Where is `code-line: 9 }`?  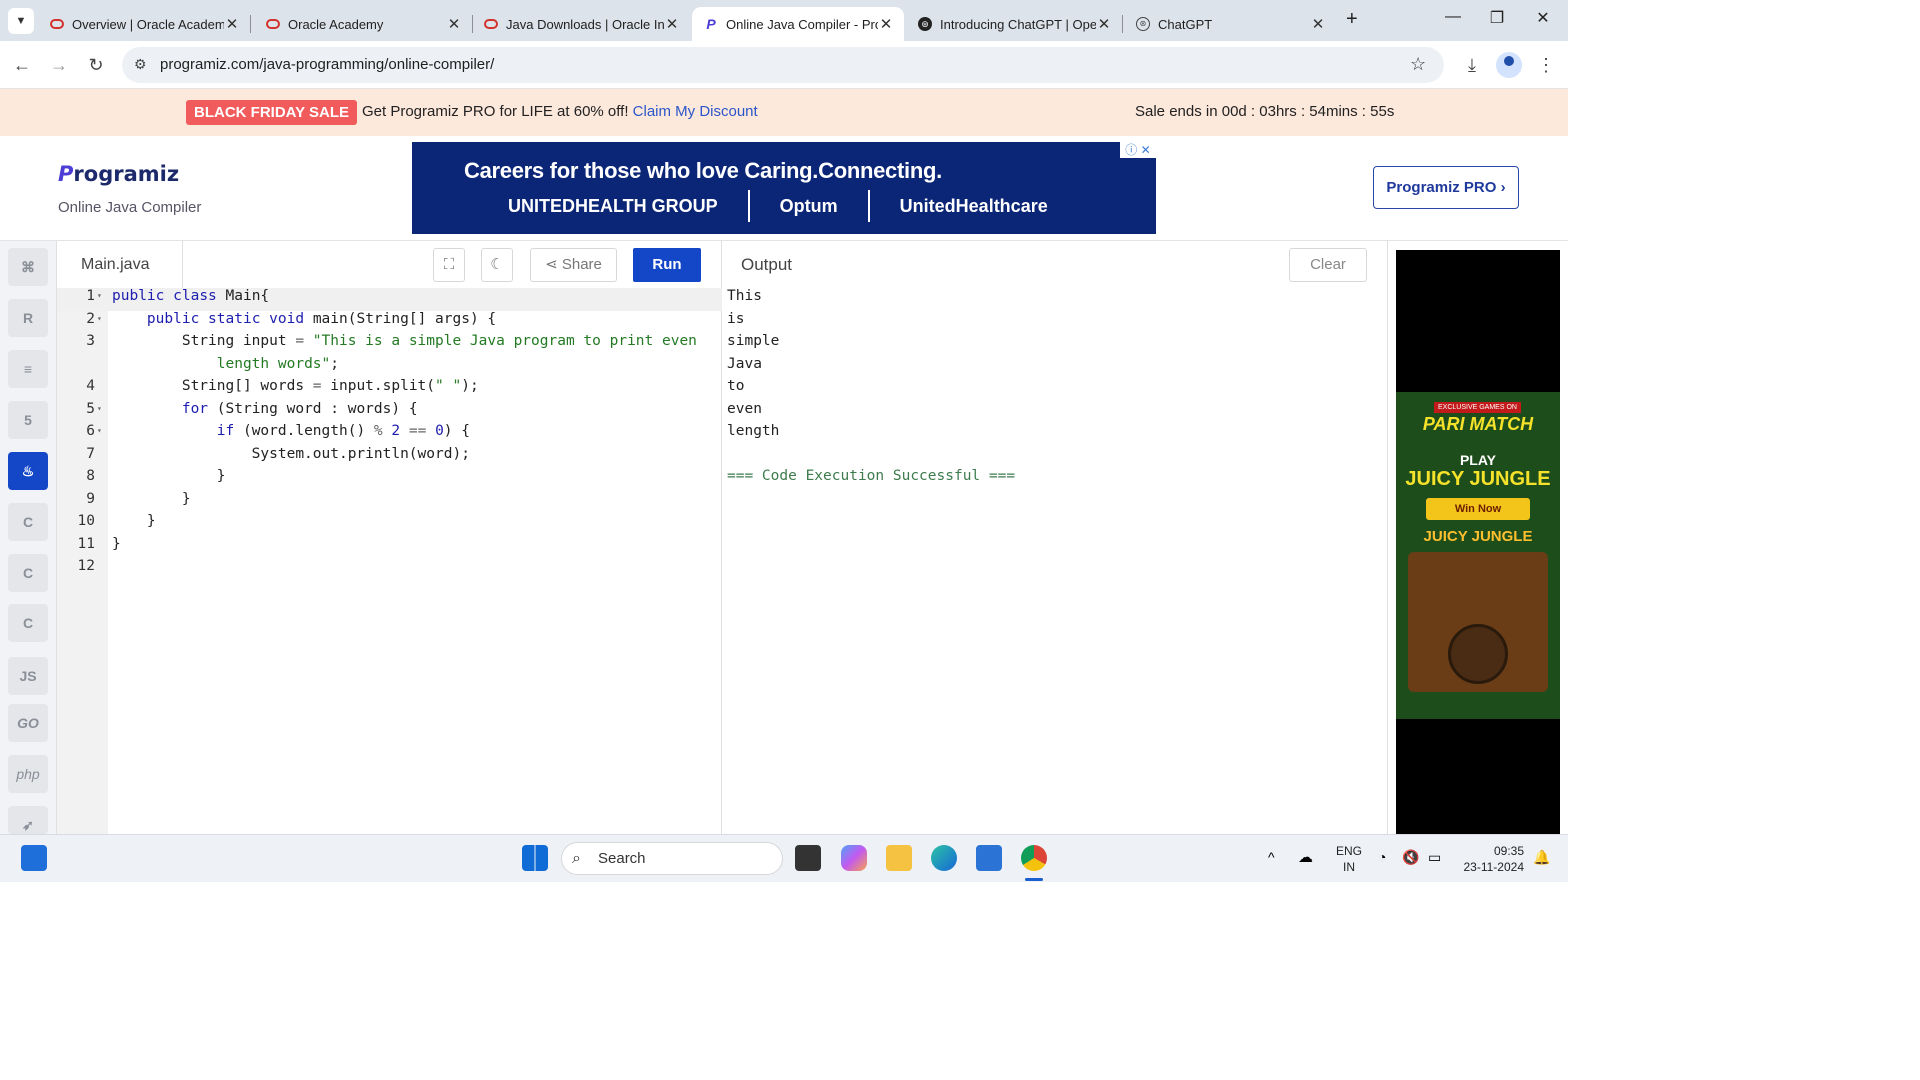 code-line: 9 } is located at coordinates (138, 498).